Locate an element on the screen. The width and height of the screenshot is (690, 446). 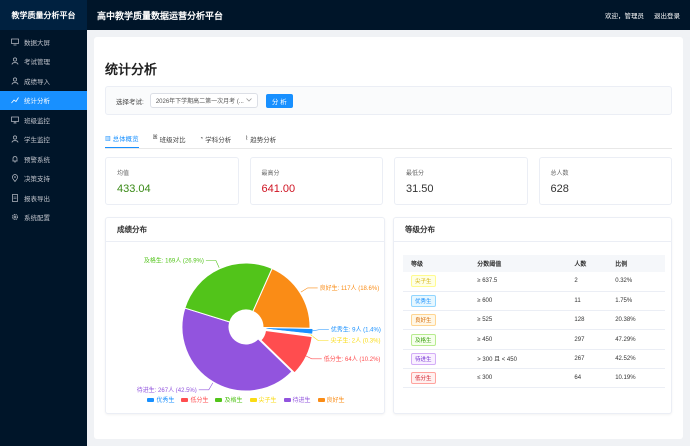
ratio-cell: 42.52% is located at coordinates (636, 359).